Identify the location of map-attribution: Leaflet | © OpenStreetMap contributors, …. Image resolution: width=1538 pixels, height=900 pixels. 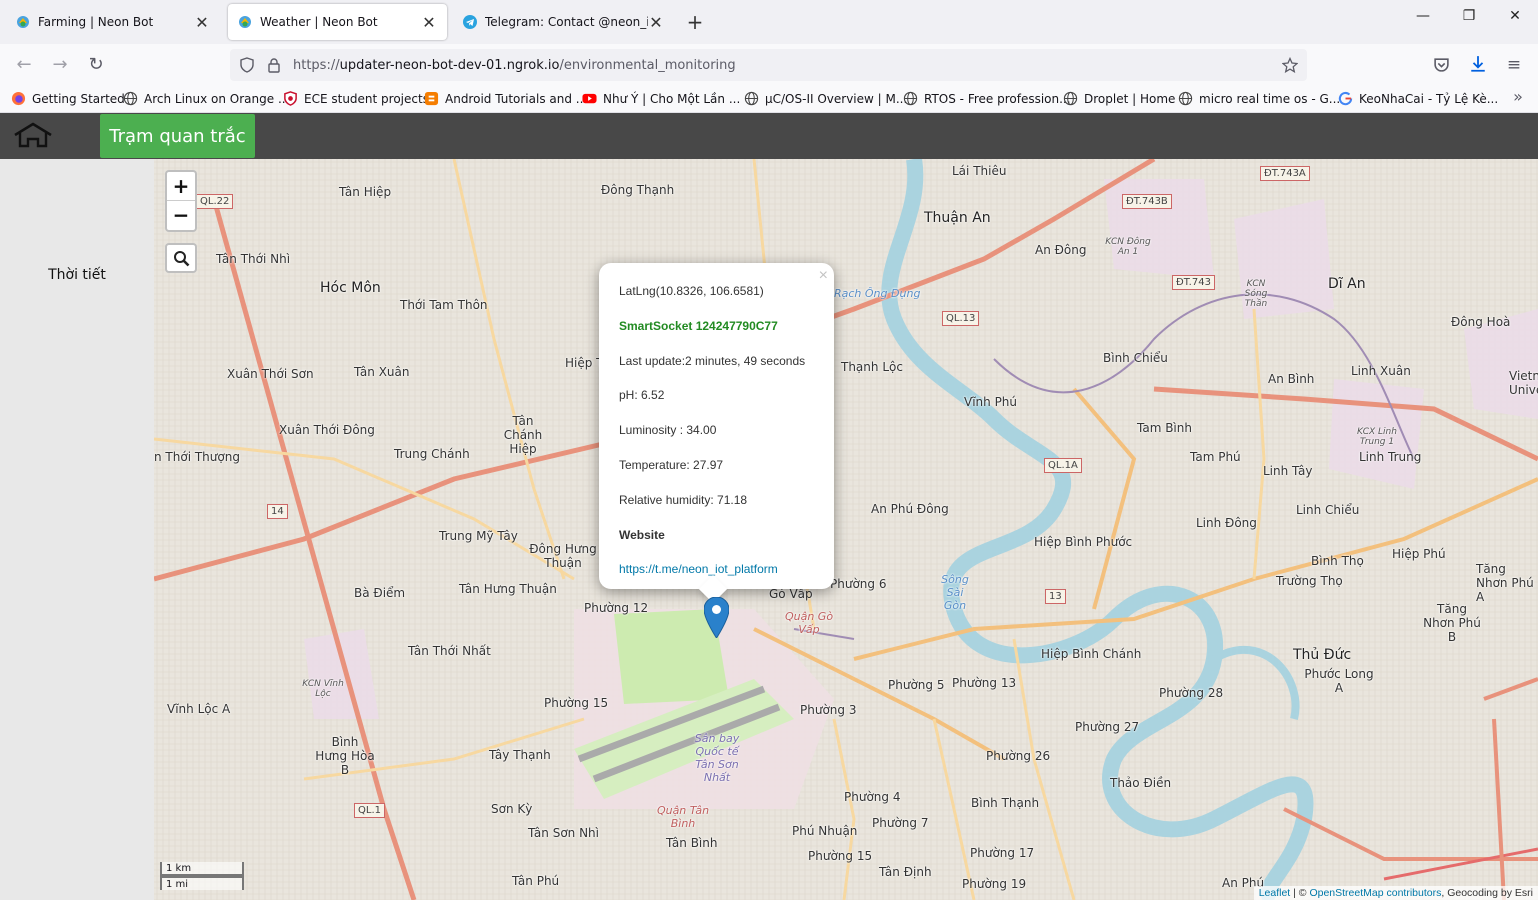
(1395, 893).